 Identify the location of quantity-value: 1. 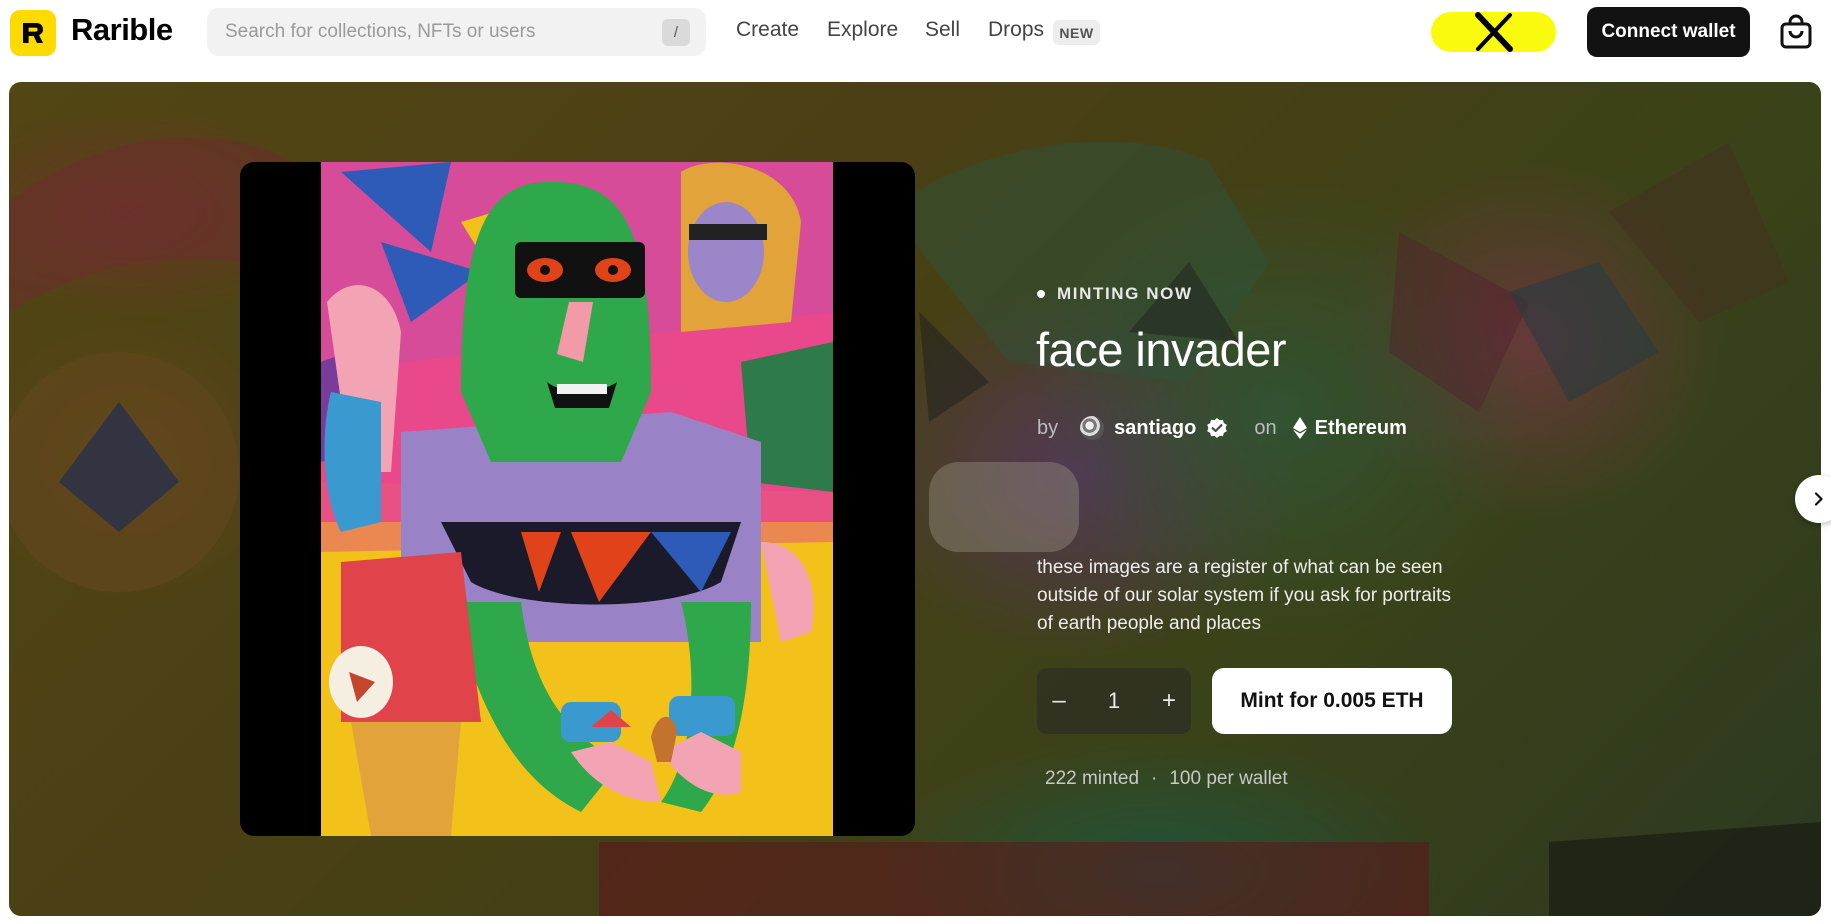
(1114, 701).